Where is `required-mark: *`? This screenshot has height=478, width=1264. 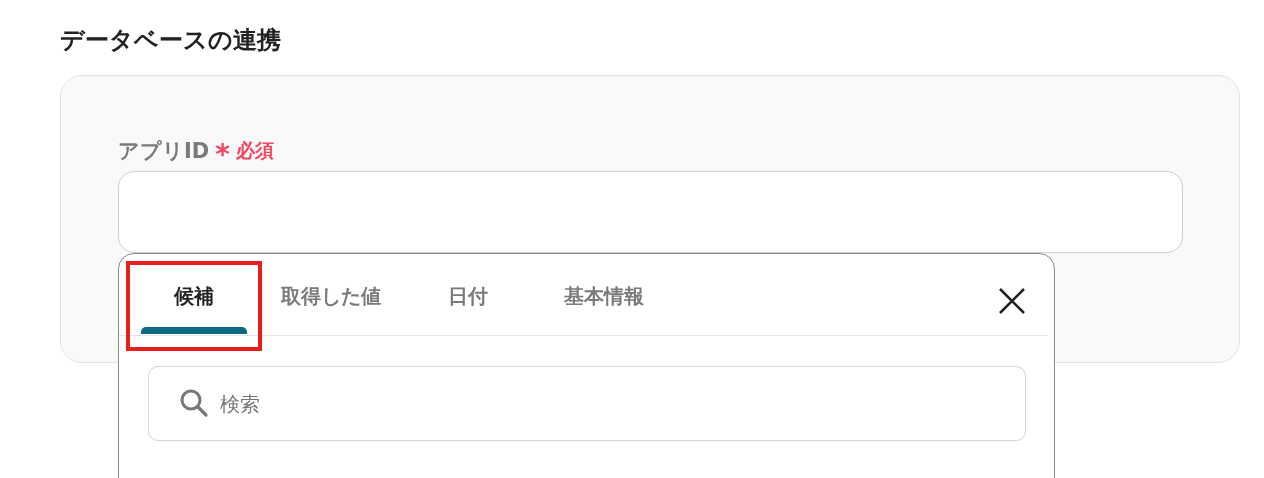
required-mark: * is located at coordinates (222, 151).